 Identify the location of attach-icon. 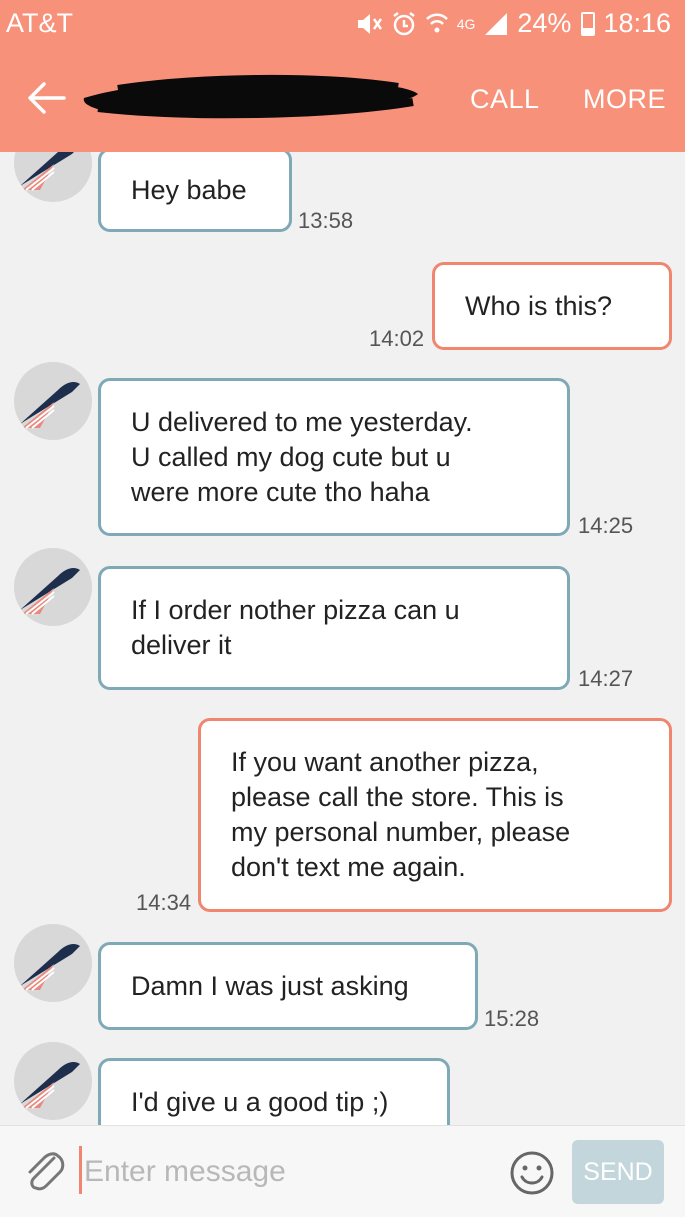
(44, 1172).